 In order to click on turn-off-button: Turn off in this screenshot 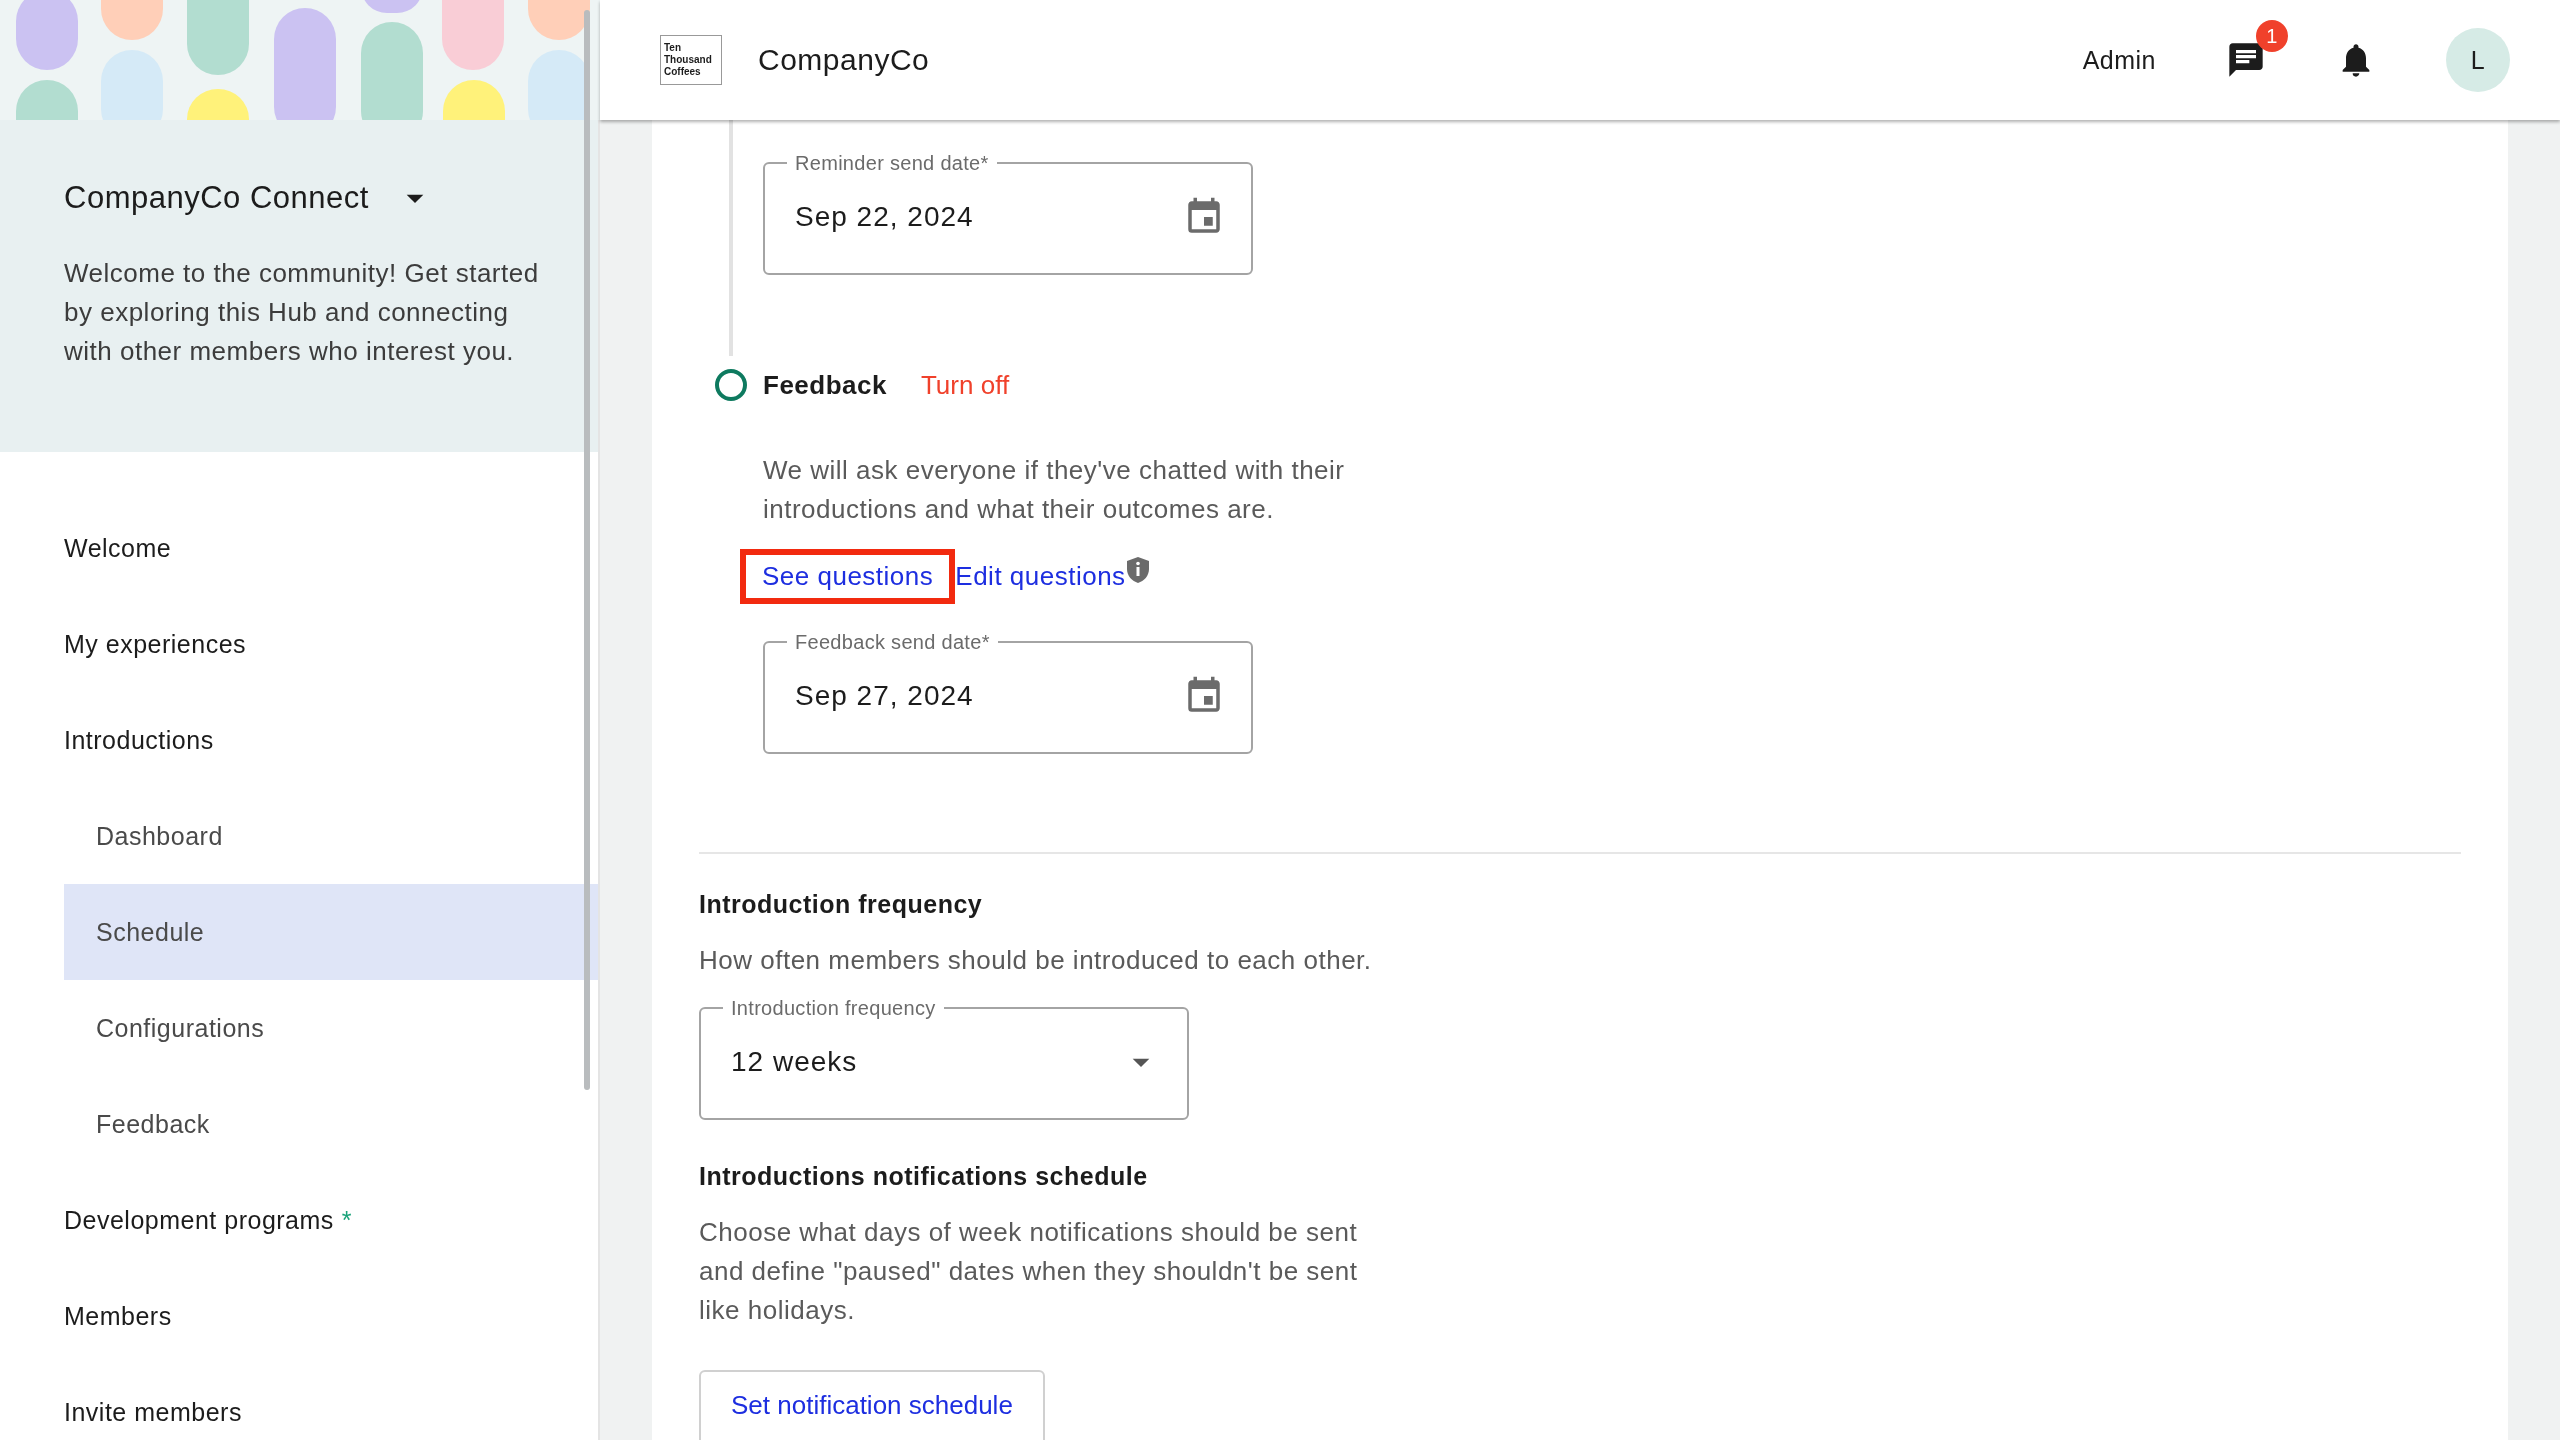, I will do `click(965, 385)`.